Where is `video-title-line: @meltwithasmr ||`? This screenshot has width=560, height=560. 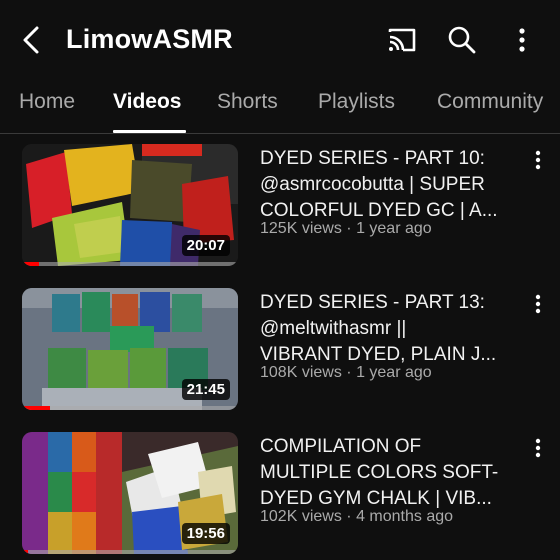 video-title-line: @meltwithasmr || is located at coordinates (333, 328).